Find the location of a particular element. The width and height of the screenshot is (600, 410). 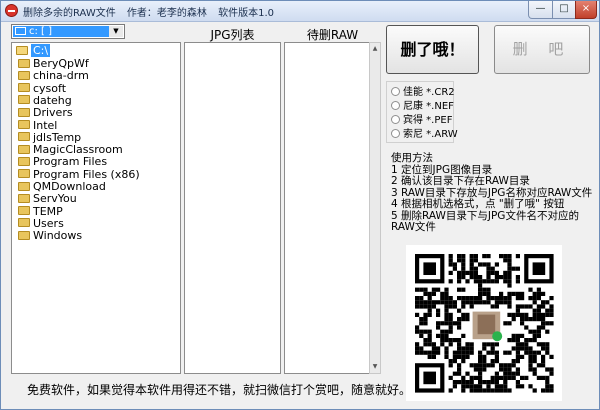

maximize-button: □ is located at coordinates (564, 10).